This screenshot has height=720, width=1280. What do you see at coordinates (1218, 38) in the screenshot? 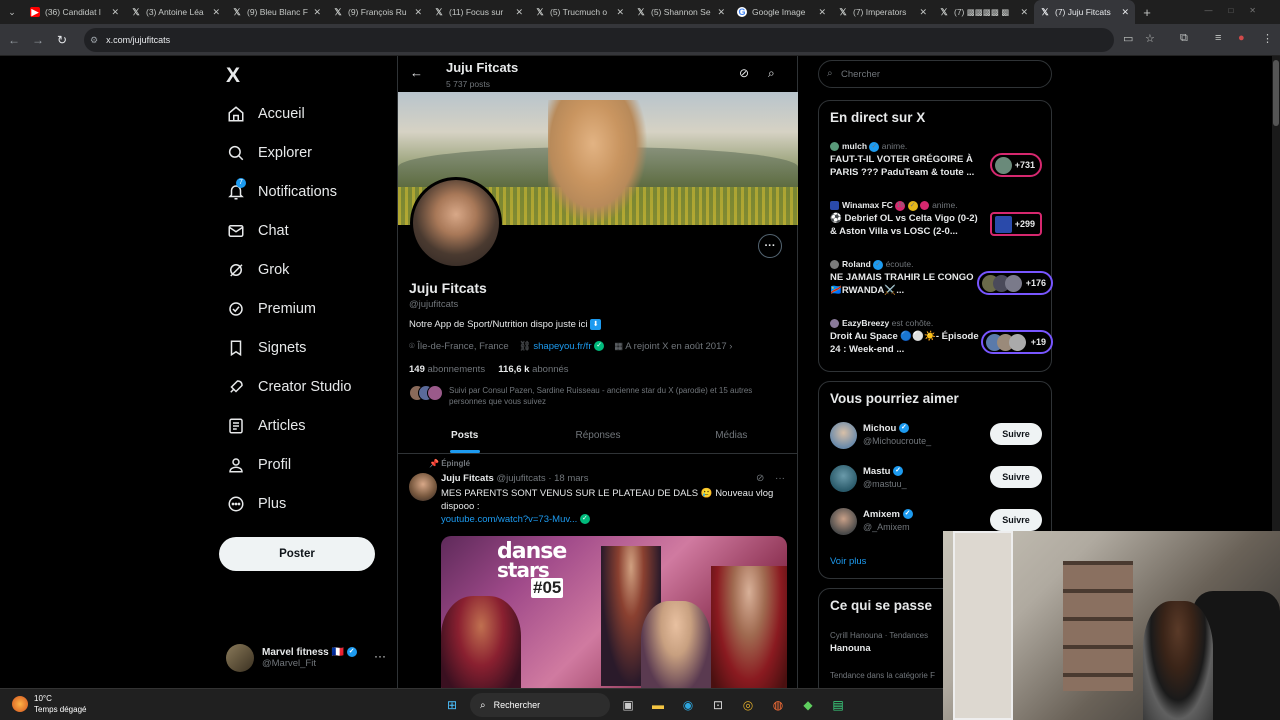
I see `sidebar-icon: ≡` at bounding box center [1218, 38].